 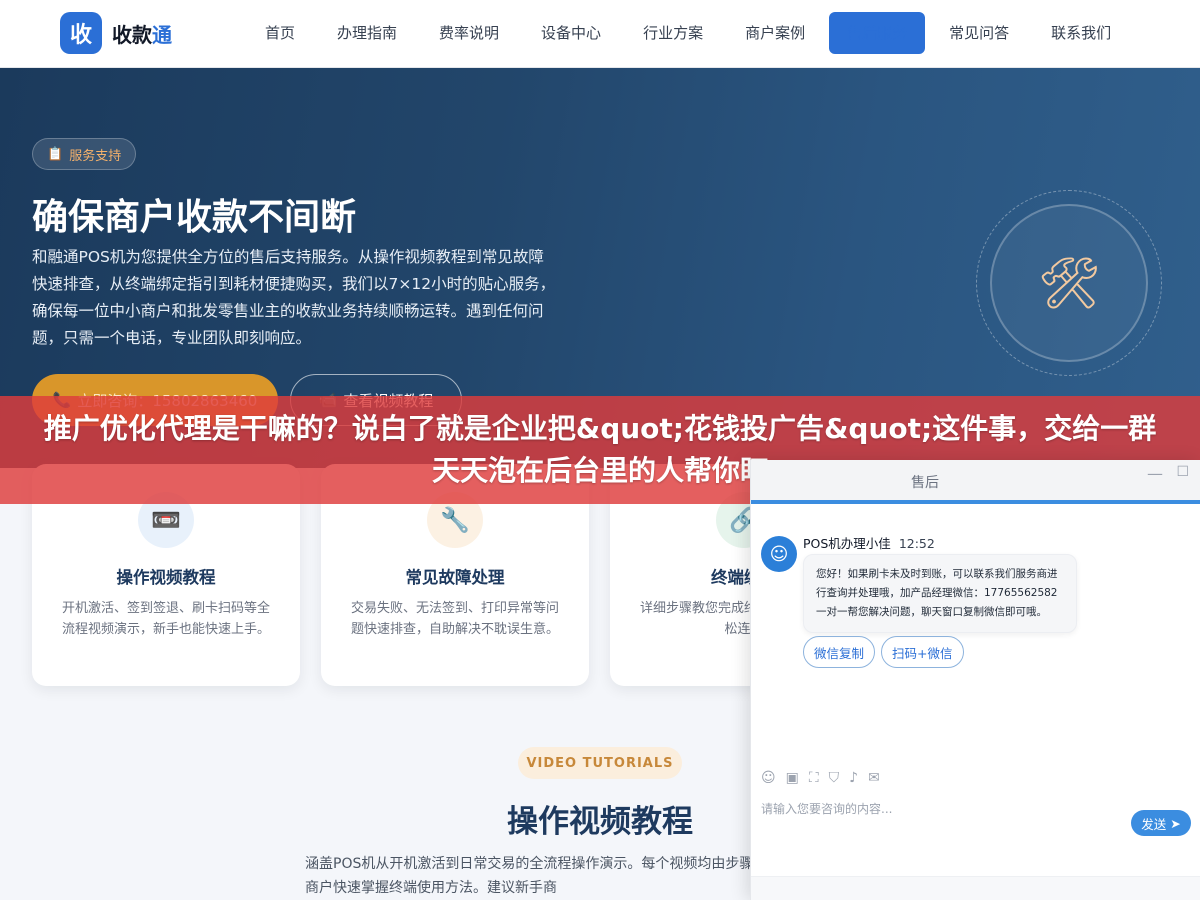 What do you see at coordinates (194, 217) in the screenshot?
I see `hero-title: 确保商户收款不间断` at bounding box center [194, 217].